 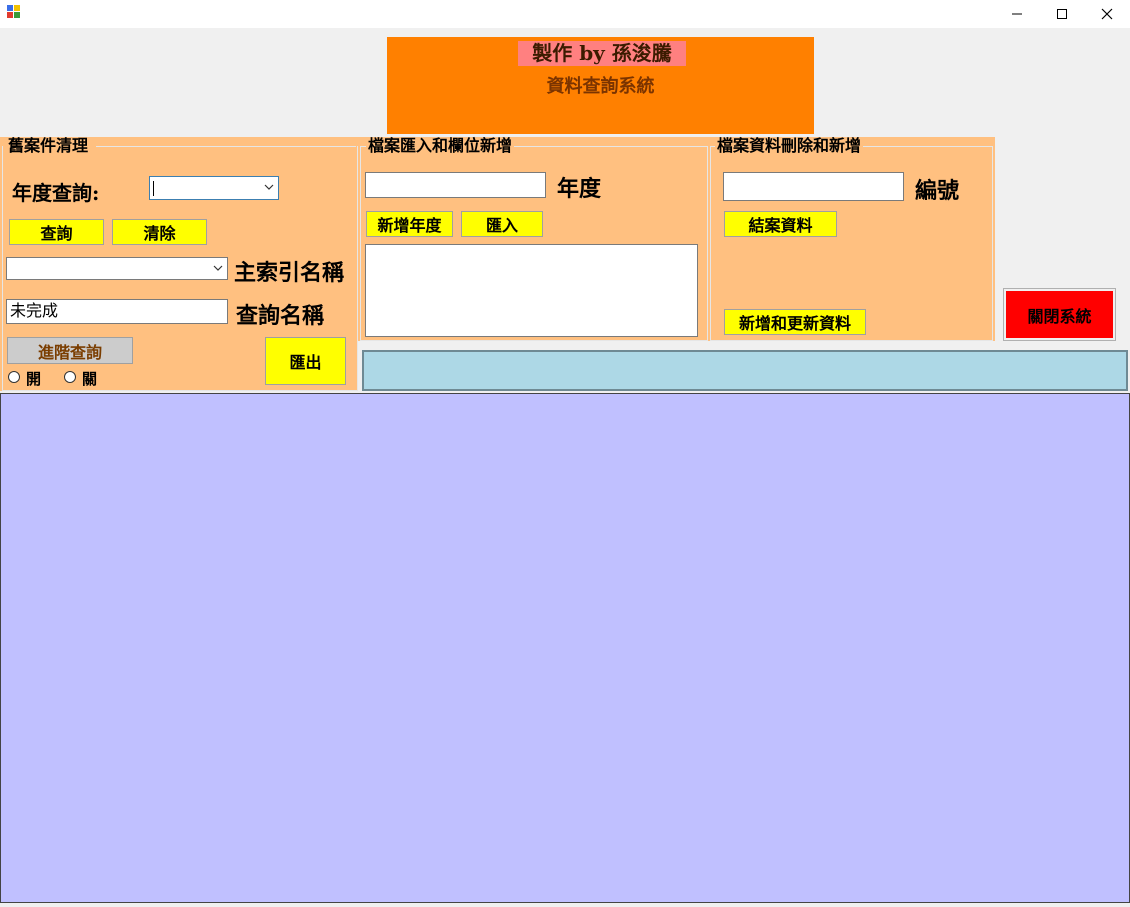 What do you see at coordinates (937, 191) in the screenshot?
I see `record-id-label: 編號` at bounding box center [937, 191].